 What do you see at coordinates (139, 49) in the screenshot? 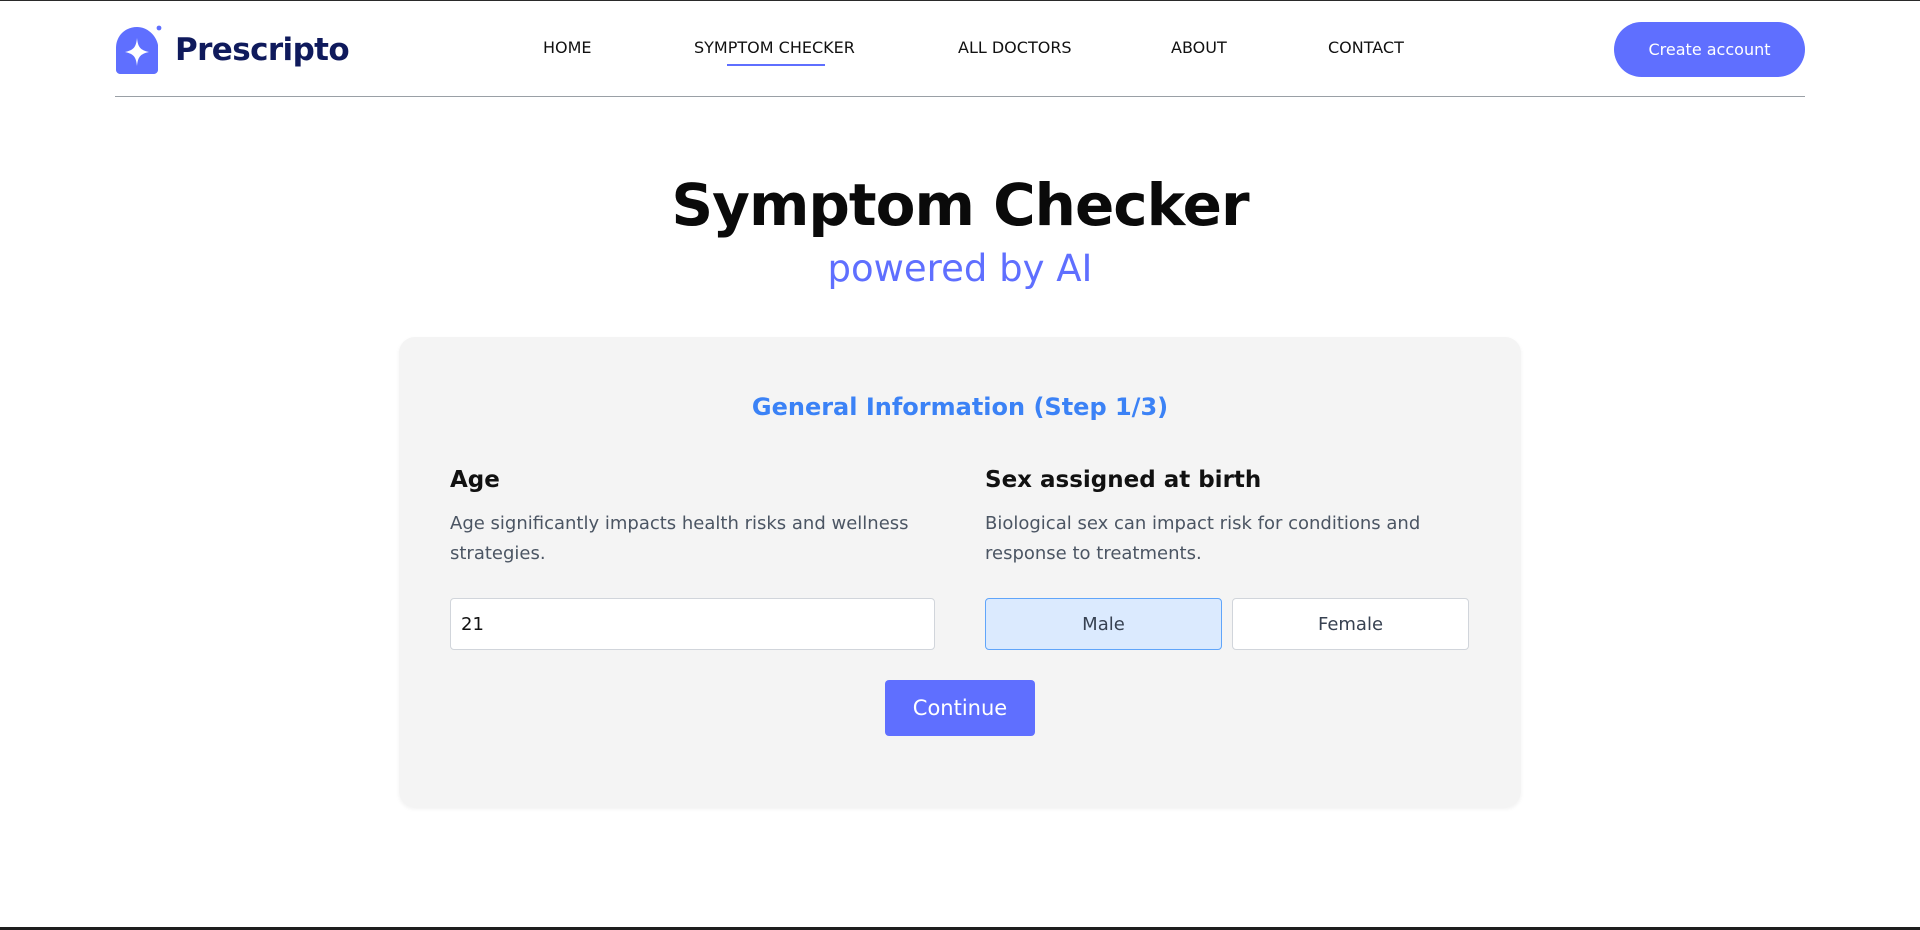
I see `sparkle-logo-icon` at bounding box center [139, 49].